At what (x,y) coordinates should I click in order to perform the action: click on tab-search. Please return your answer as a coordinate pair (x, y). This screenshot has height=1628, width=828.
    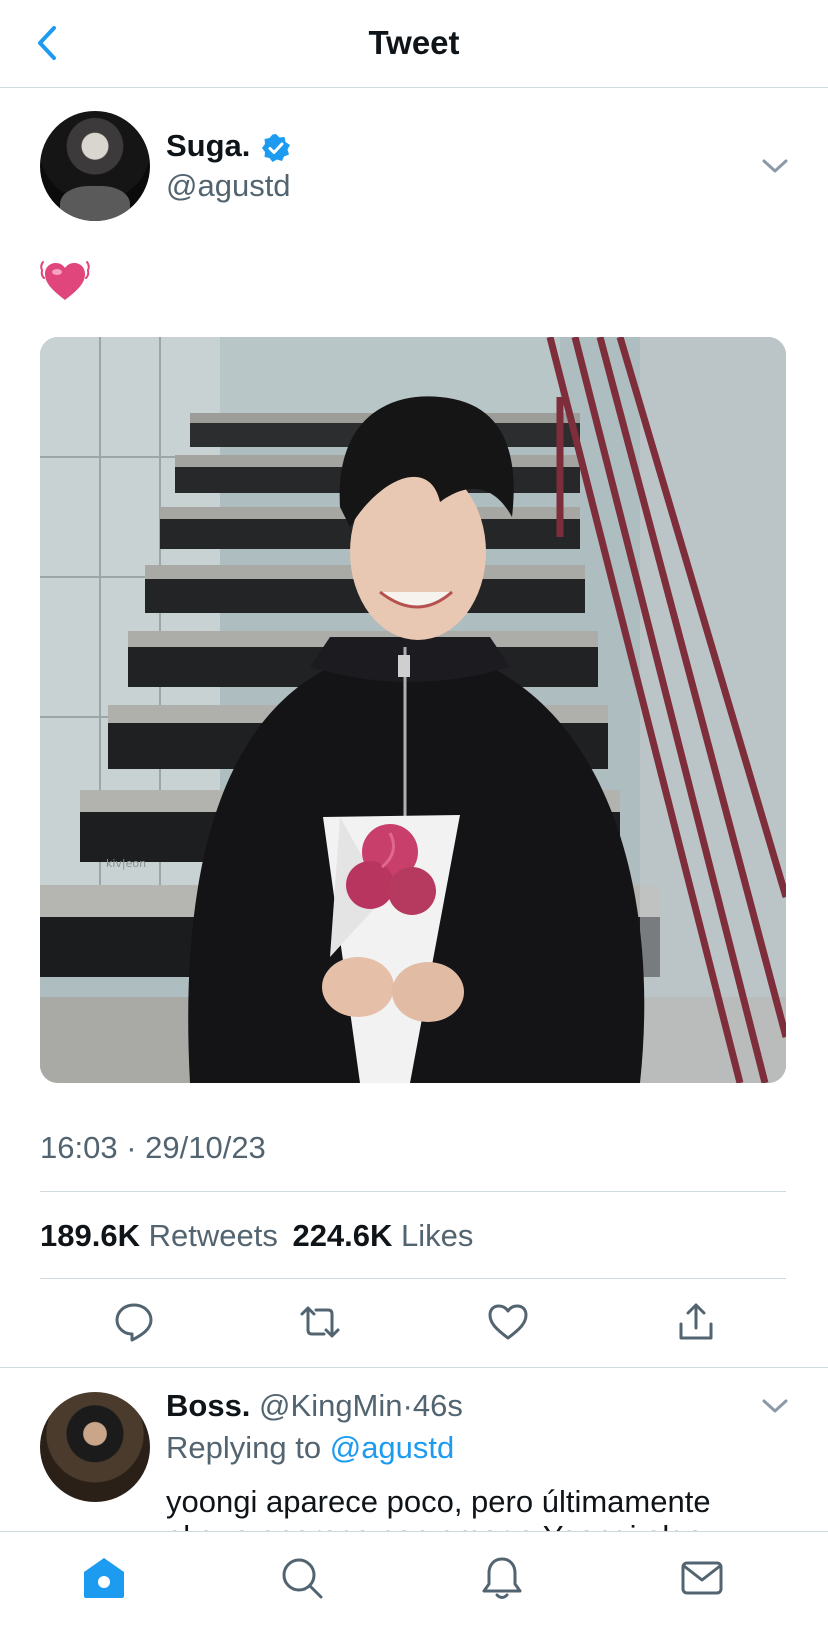
    Looking at the image, I should click on (302, 1578).